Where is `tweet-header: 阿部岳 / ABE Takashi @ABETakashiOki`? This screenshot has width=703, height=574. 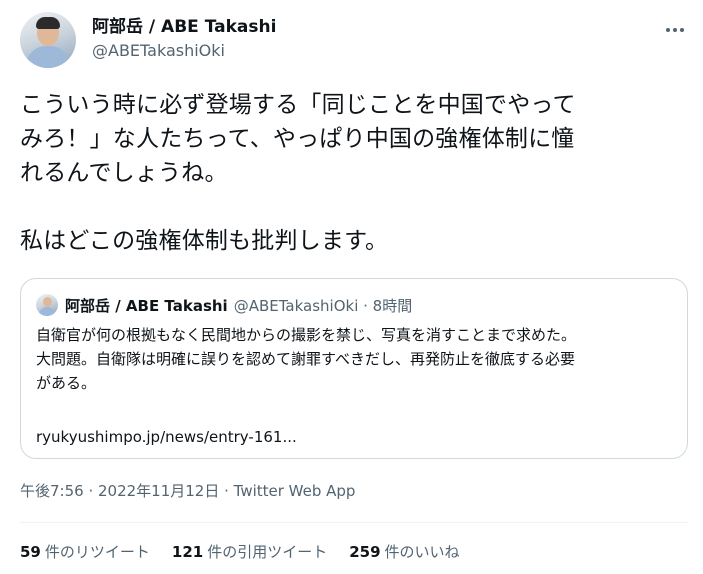 tweet-header: 阿部岳 / ABE Takashi @ABETakashiOki is located at coordinates (355, 41).